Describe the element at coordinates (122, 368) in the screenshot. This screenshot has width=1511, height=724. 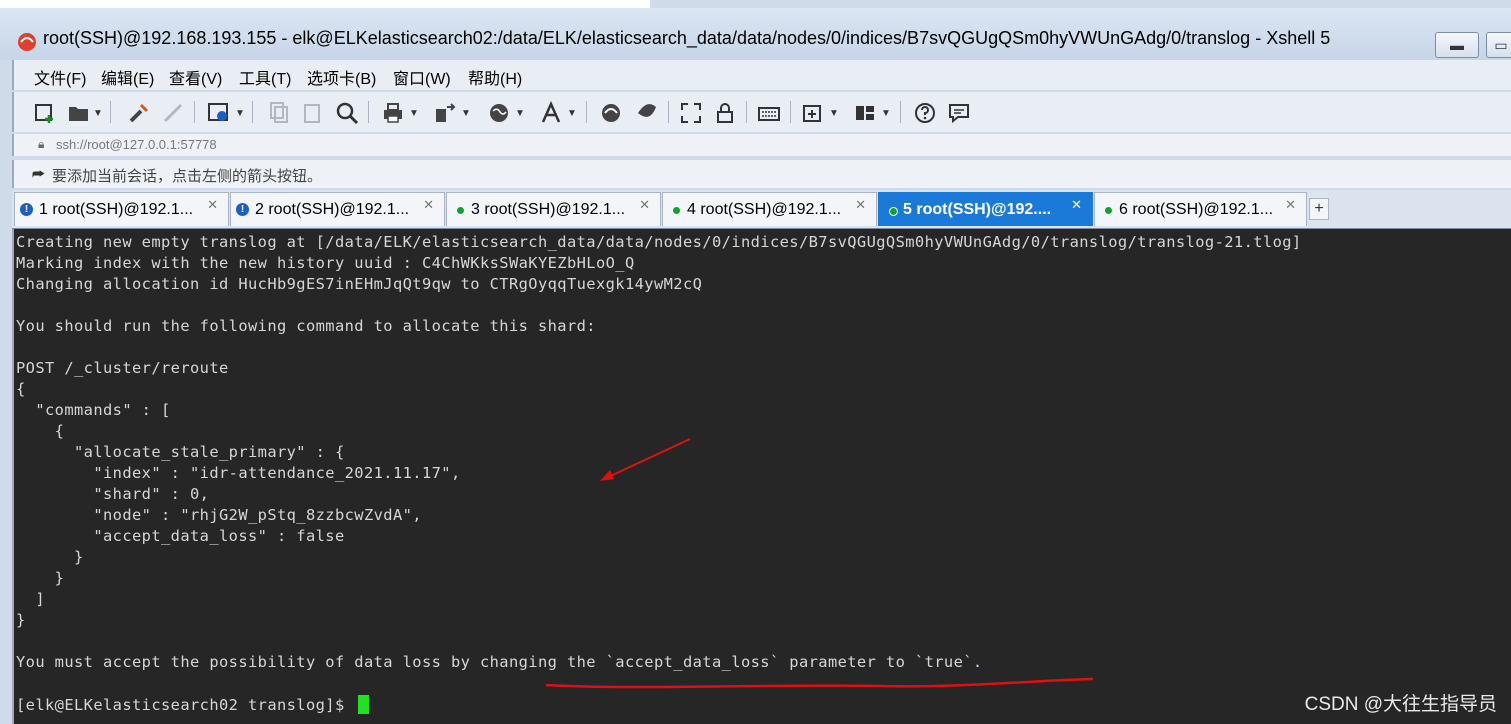
I see `terminal-line: POST /_cluster/reroute` at that location.